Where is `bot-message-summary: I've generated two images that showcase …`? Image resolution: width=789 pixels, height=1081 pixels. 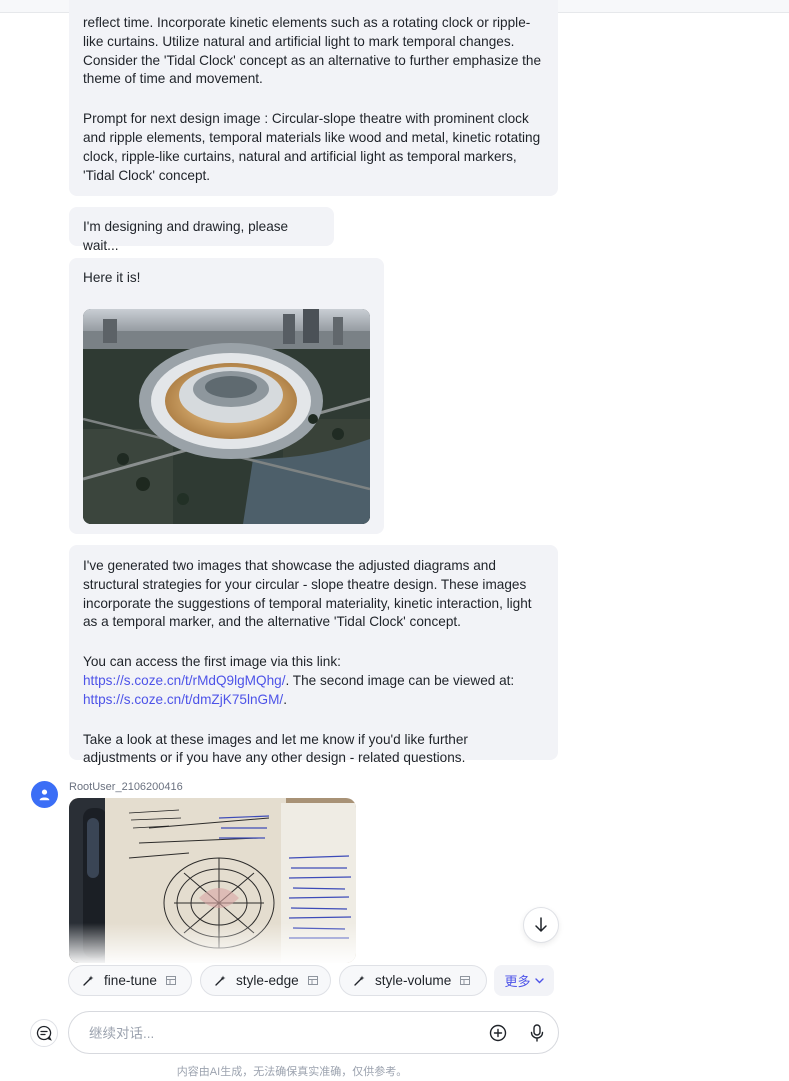 bot-message-summary: I've generated two images that showcase … is located at coordinates (313, 655).